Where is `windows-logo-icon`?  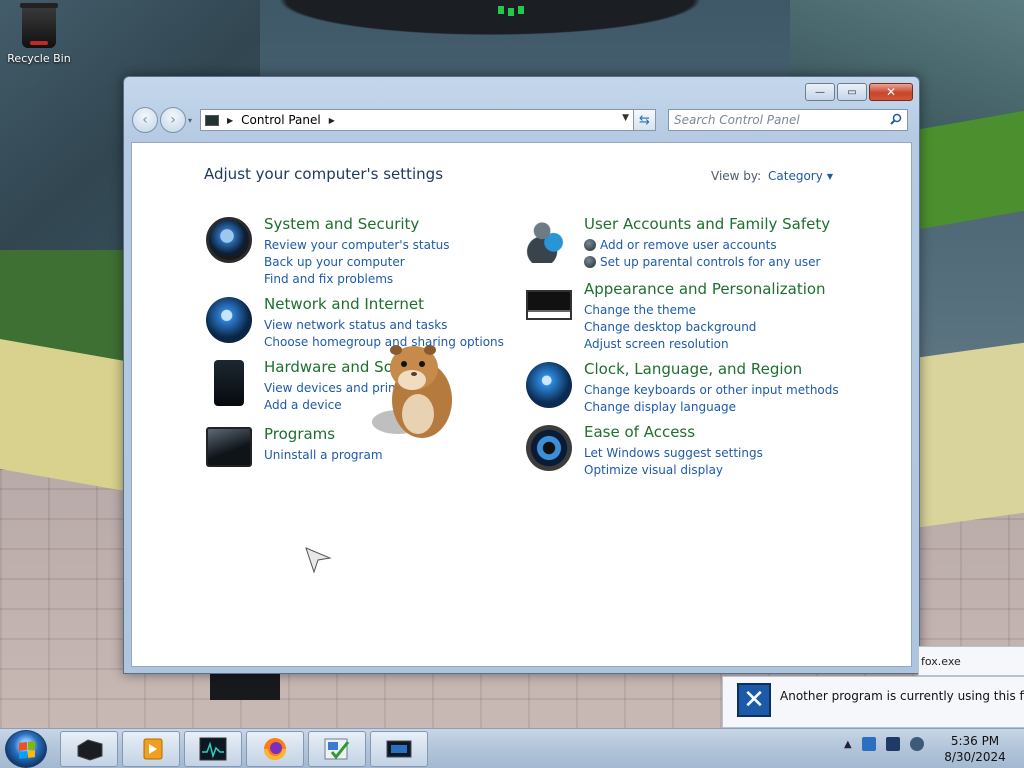
windows-logo-icon is located at coordinates (27, 750).